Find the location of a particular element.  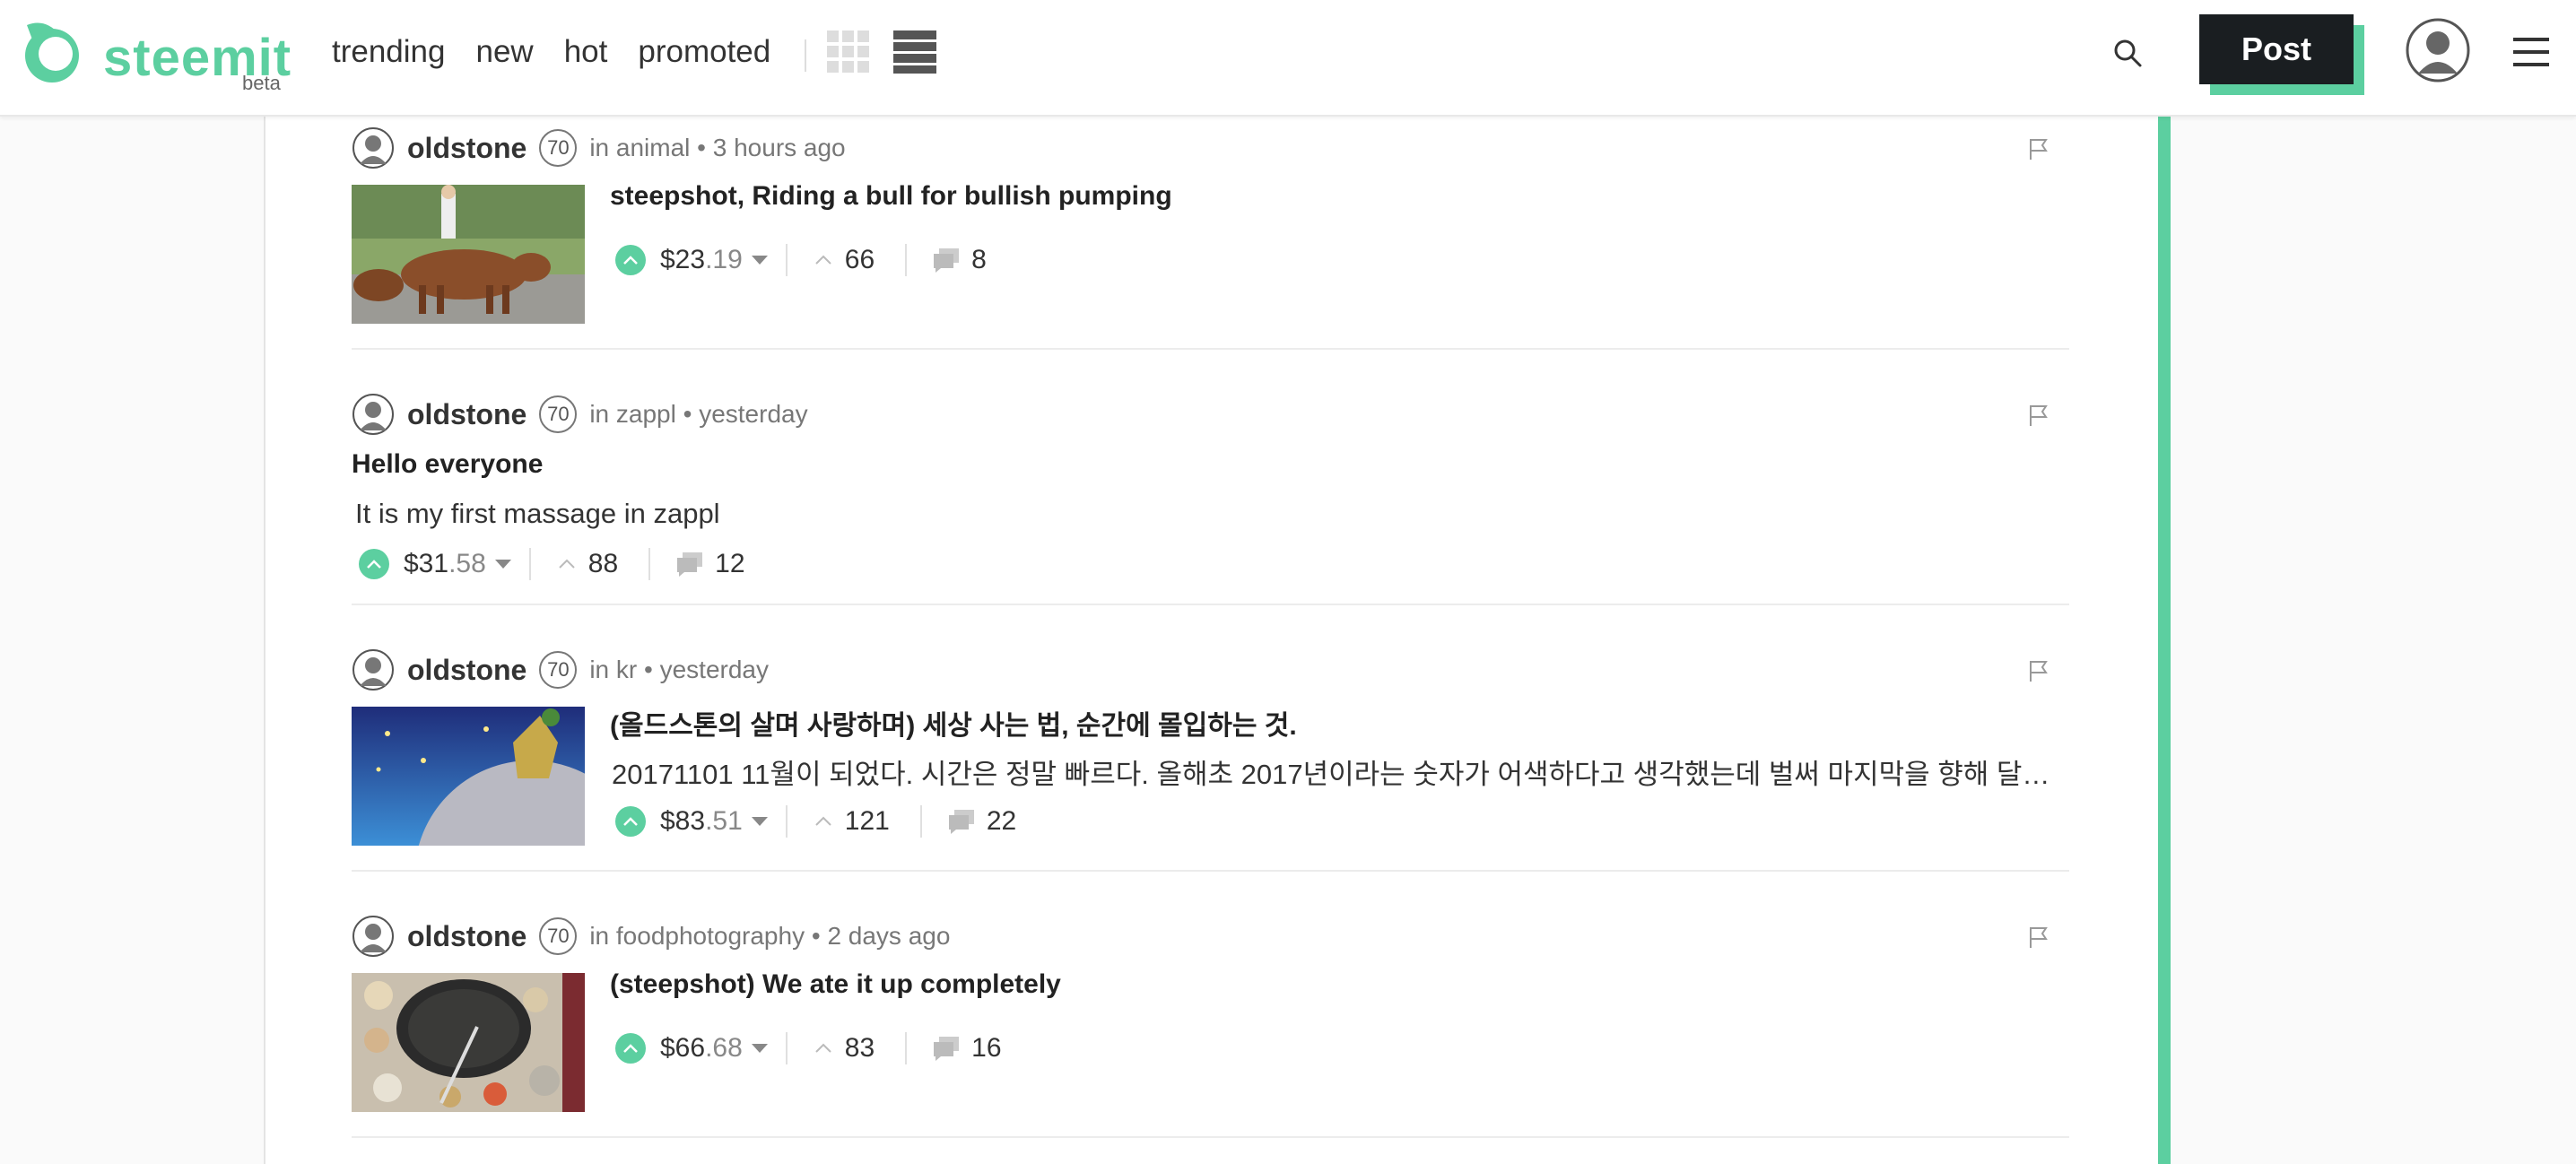

post-header: oldstone 70 in kr • yesterday is located at coordinates (560, 669).